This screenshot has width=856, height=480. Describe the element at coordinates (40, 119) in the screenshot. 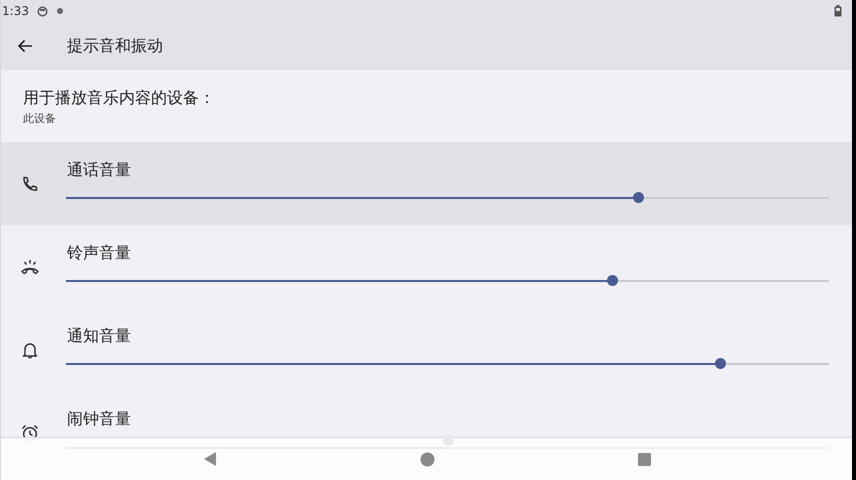

I see `output-device-value: 此设备` at that location.